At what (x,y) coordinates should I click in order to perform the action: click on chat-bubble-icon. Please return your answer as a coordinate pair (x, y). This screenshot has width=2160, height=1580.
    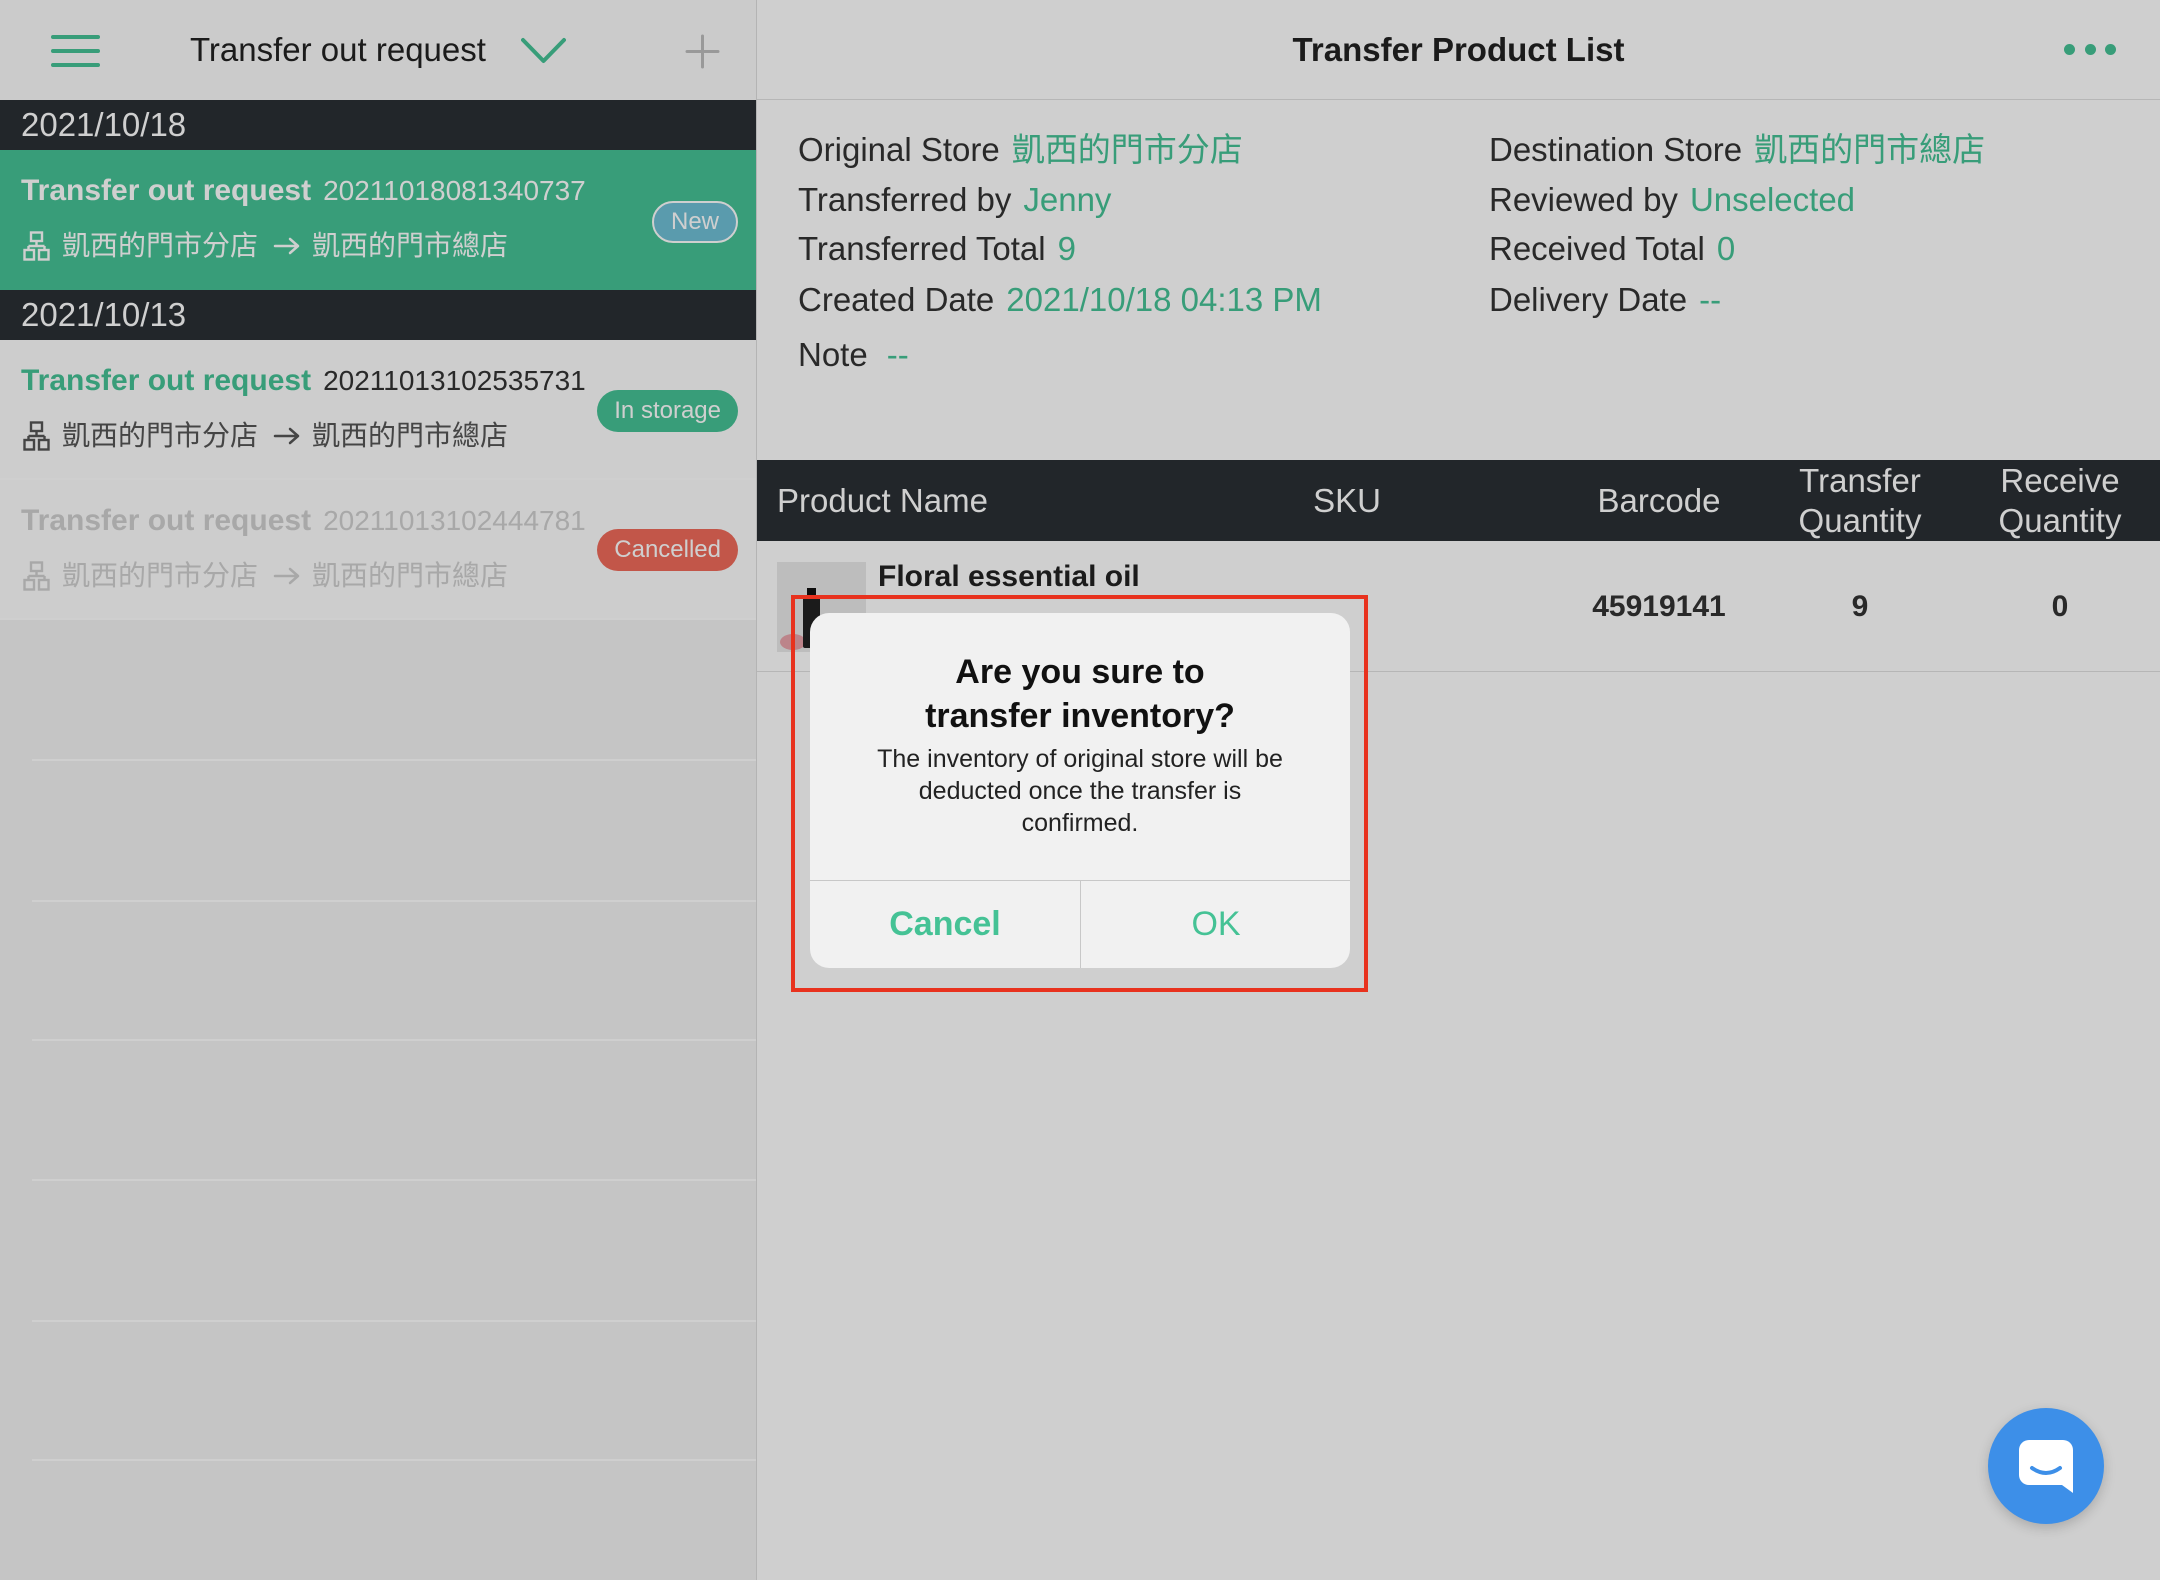
    Looking at the image, I should click on (2046, 1466).